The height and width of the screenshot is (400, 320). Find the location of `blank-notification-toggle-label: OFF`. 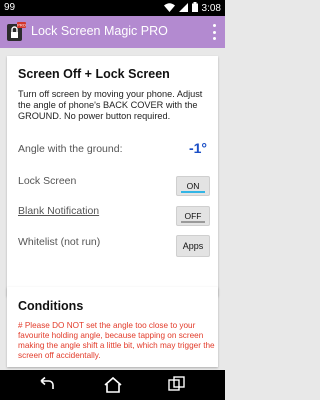

blank-notification-toggle-label: OFF is located at coordinates (193, 216).